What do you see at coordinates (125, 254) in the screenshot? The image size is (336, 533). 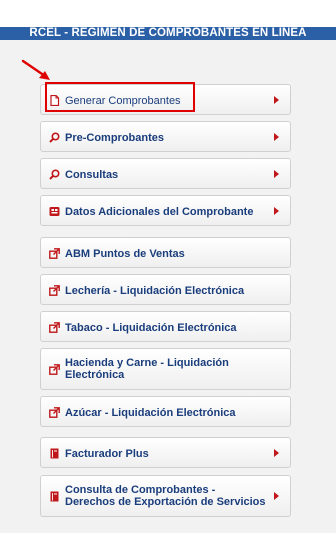 I see `menu-item-label: ABM Puntos de Ventas` at bounding box center [125, 254].